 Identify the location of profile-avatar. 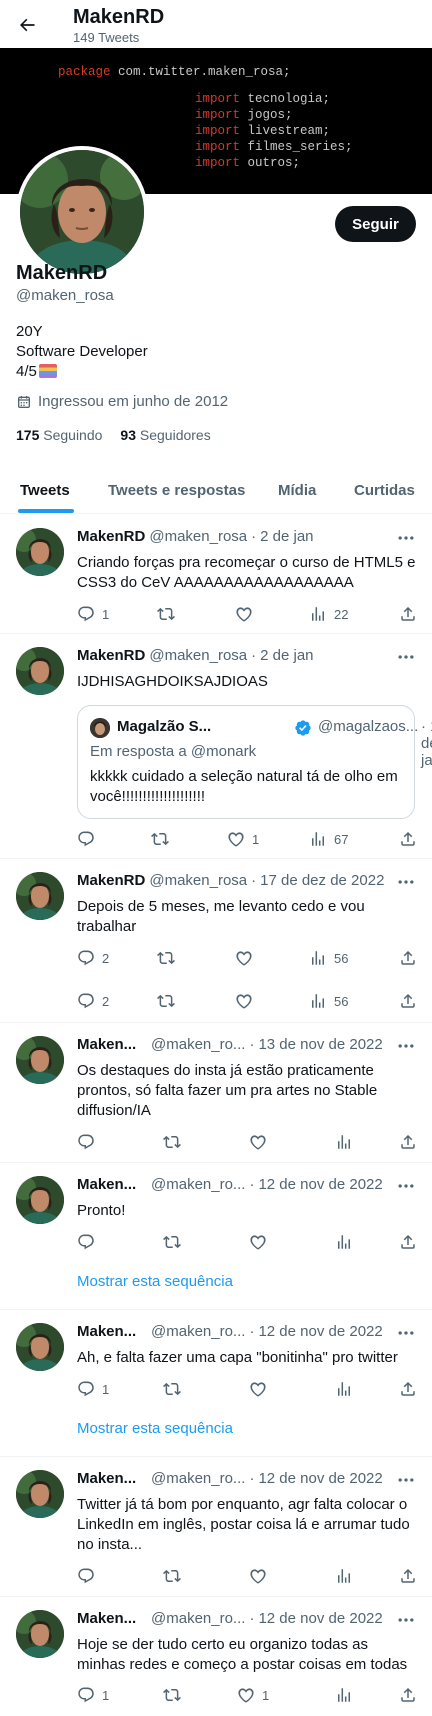
(82, 212).